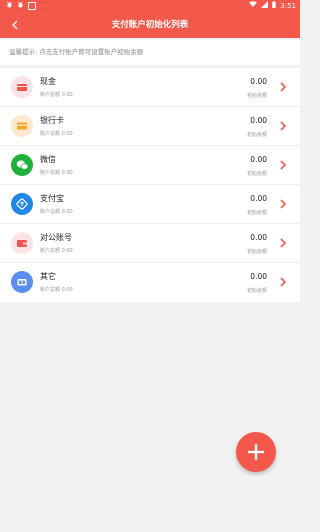 The height and width of the screenshot is (532, 320). I want to click on account-name: 银行卡, so click(52, 120).